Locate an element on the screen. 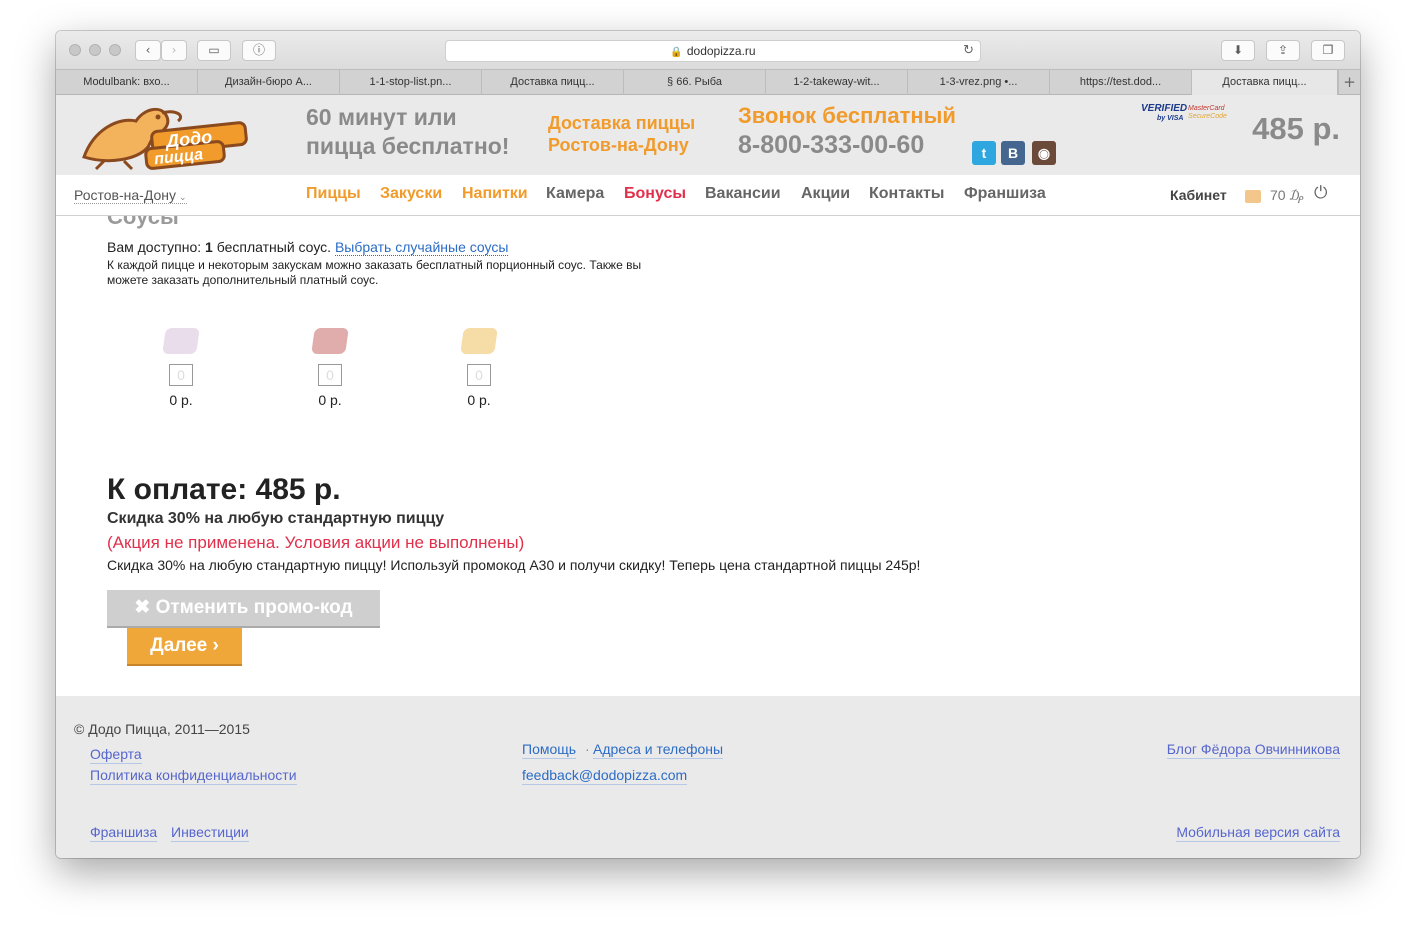 This screenshot has width=1416, height=939. chevron-right-icon: › is located at coordinates (174, 50).